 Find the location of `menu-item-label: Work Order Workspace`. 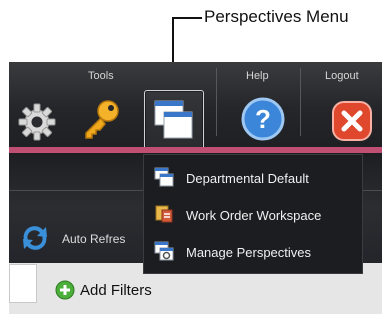

menu-item-label: Work Order Workspace is located at coordinates (254, 215).